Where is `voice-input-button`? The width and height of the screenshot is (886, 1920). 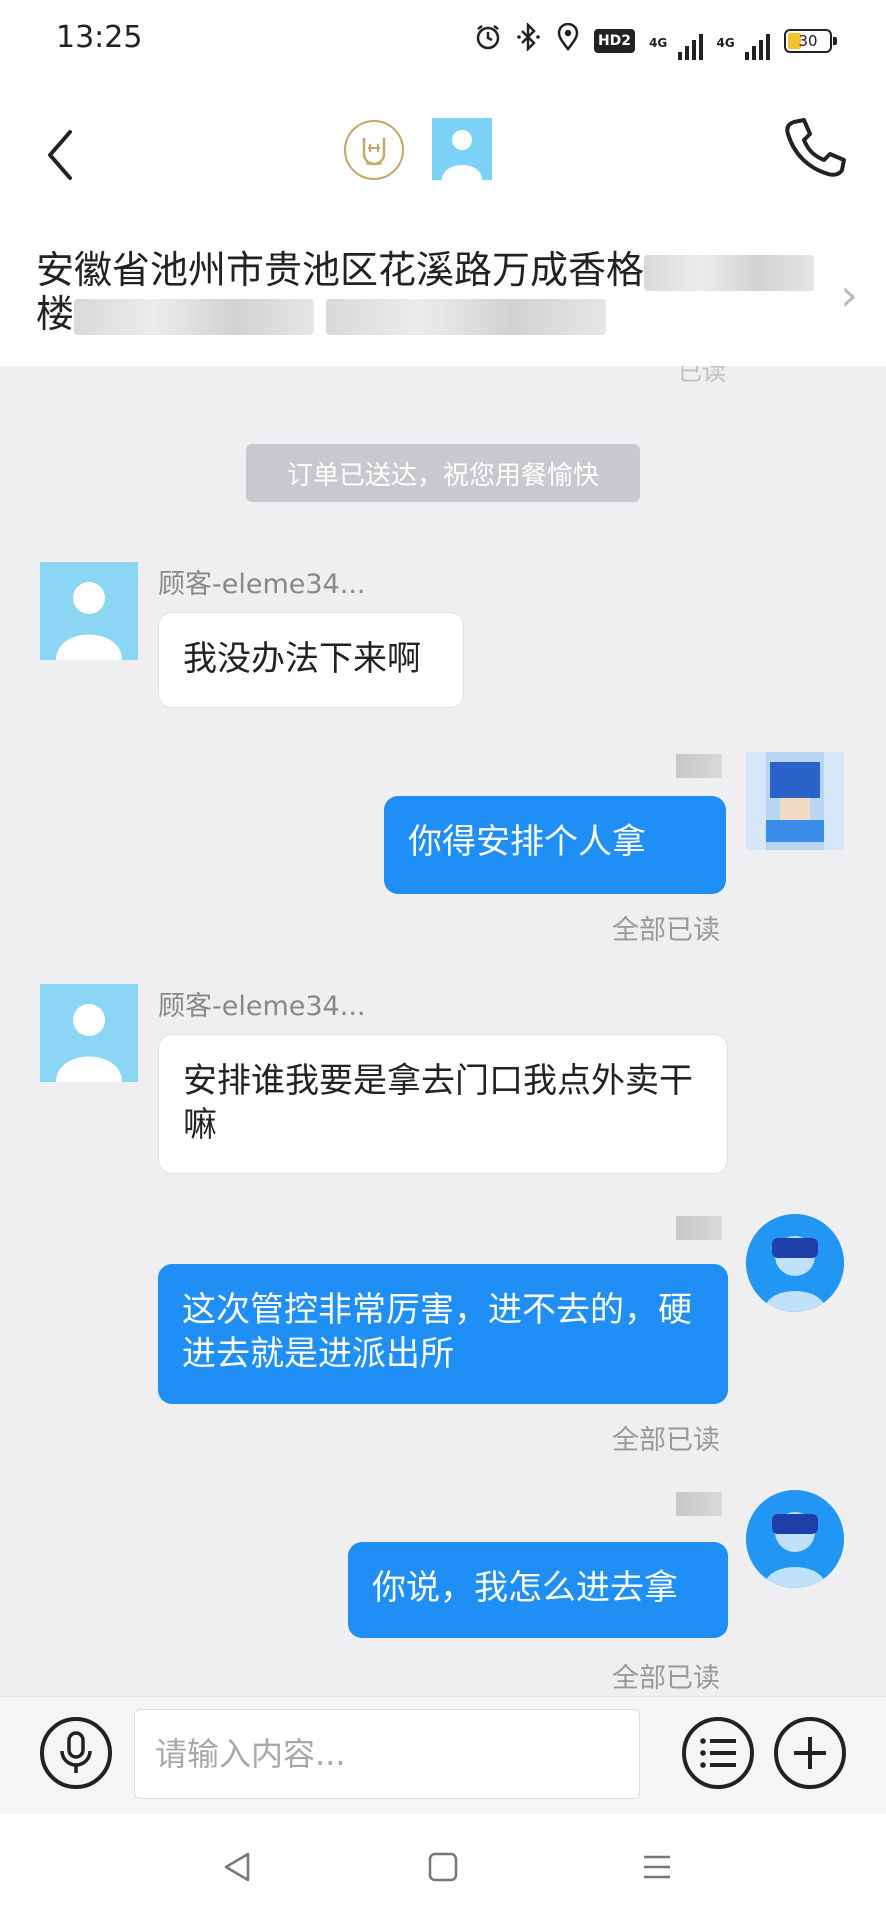 voice-input-button is located at coordinates (76, 1753).